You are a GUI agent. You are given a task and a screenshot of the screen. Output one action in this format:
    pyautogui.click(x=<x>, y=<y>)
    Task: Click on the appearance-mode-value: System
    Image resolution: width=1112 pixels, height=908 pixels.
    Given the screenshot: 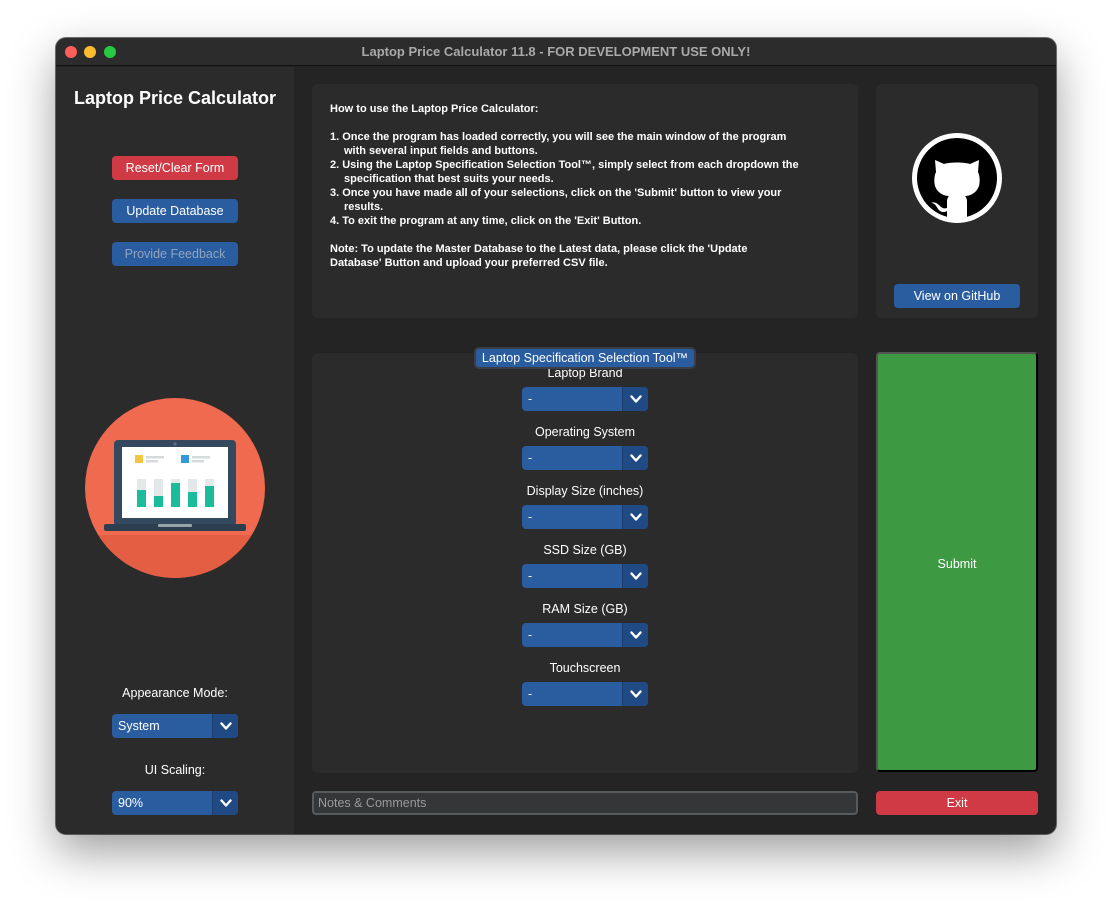 What is the action you would take?
    pyautogui.click(x=139, y=726)
    